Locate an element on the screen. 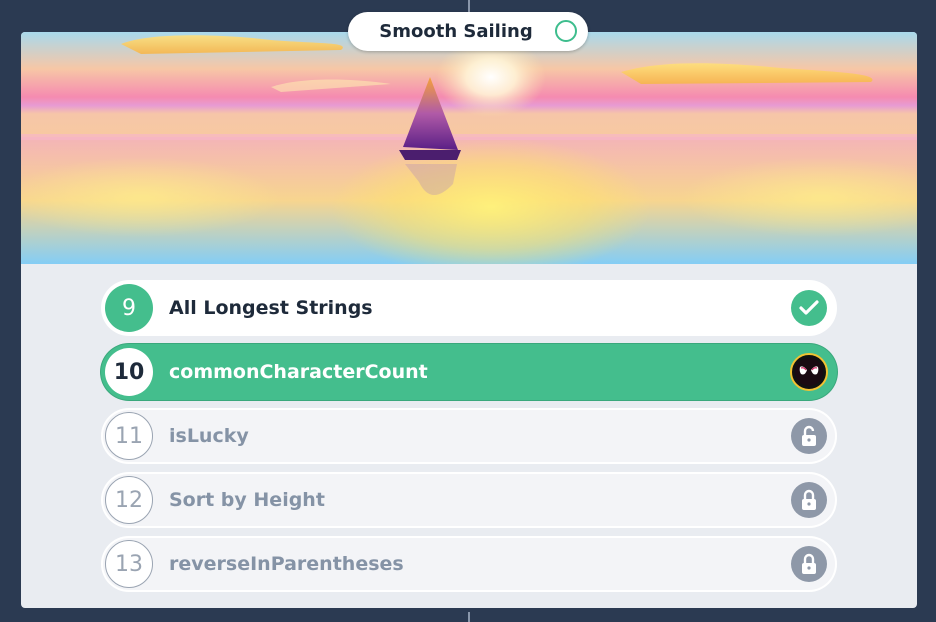 The height and width of the screenshot is (622, 936). level-name: All Longest Strings is located at coordinates (271, 308).